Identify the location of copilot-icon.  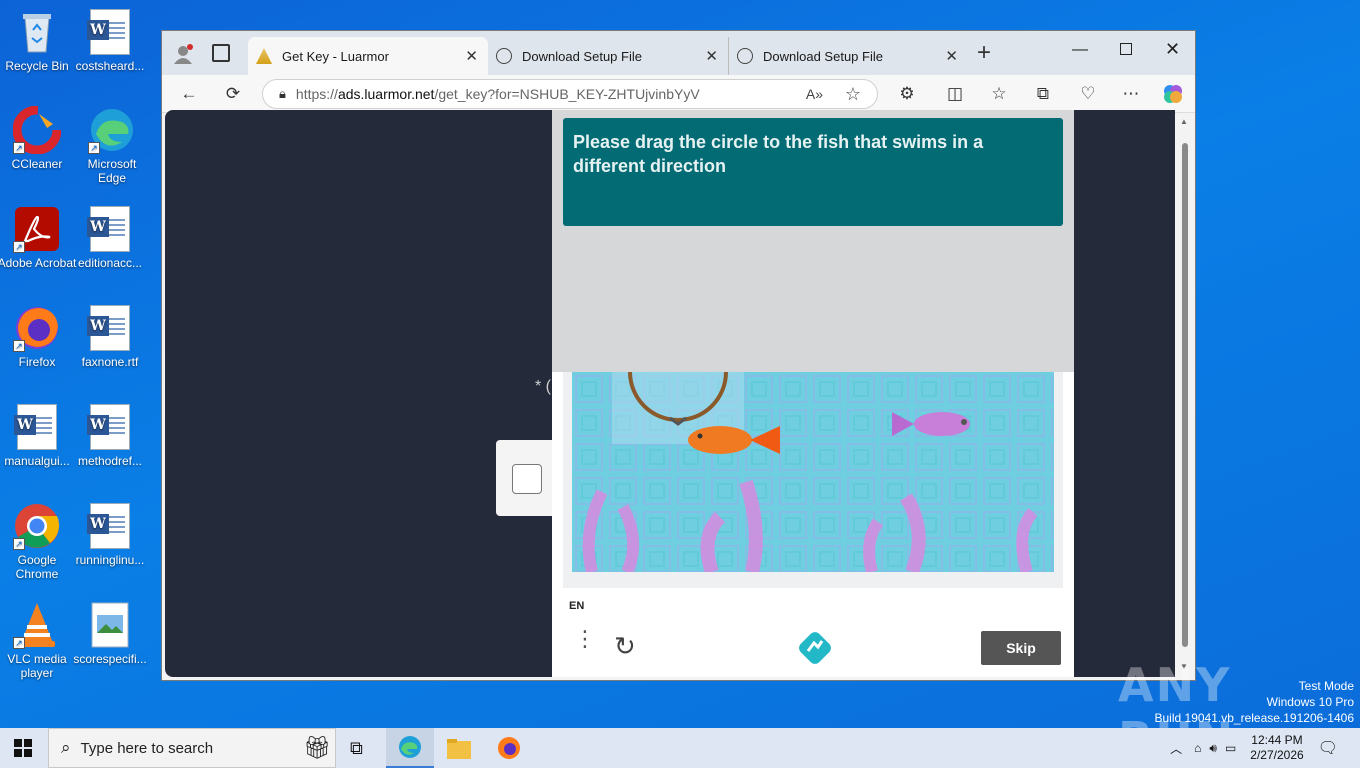
(1173, 94).